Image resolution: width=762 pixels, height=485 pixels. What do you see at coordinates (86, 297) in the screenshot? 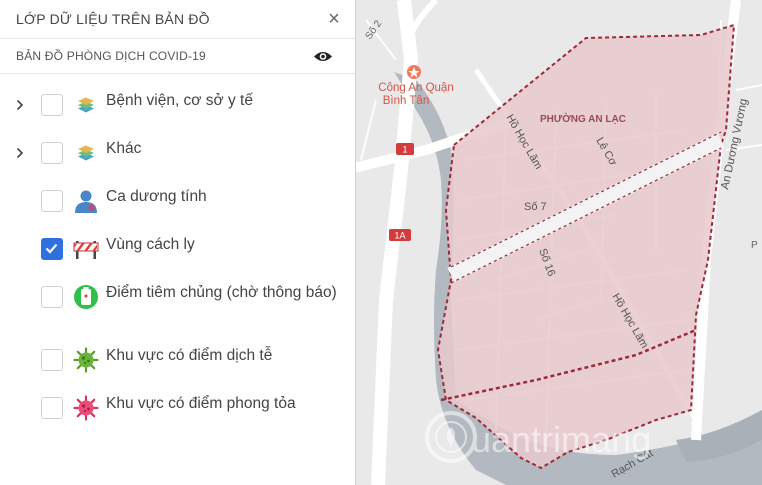
I see `vaccine-icon` at bounding box center [86, 297].